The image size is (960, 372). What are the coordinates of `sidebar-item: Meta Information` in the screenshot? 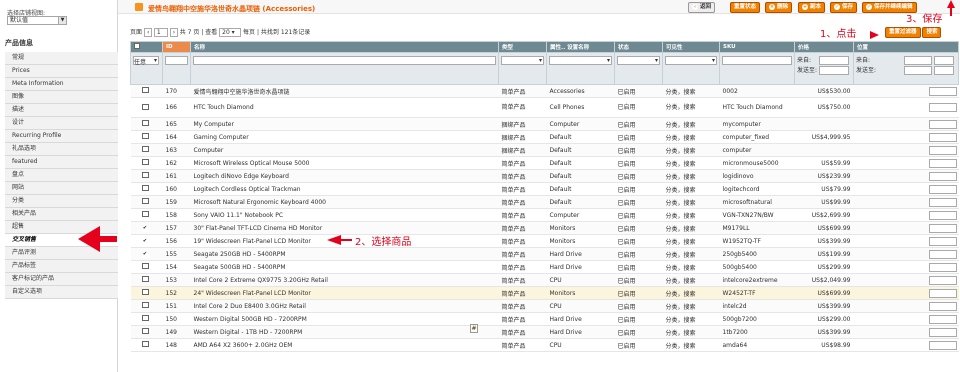 It's located at (61, 84).